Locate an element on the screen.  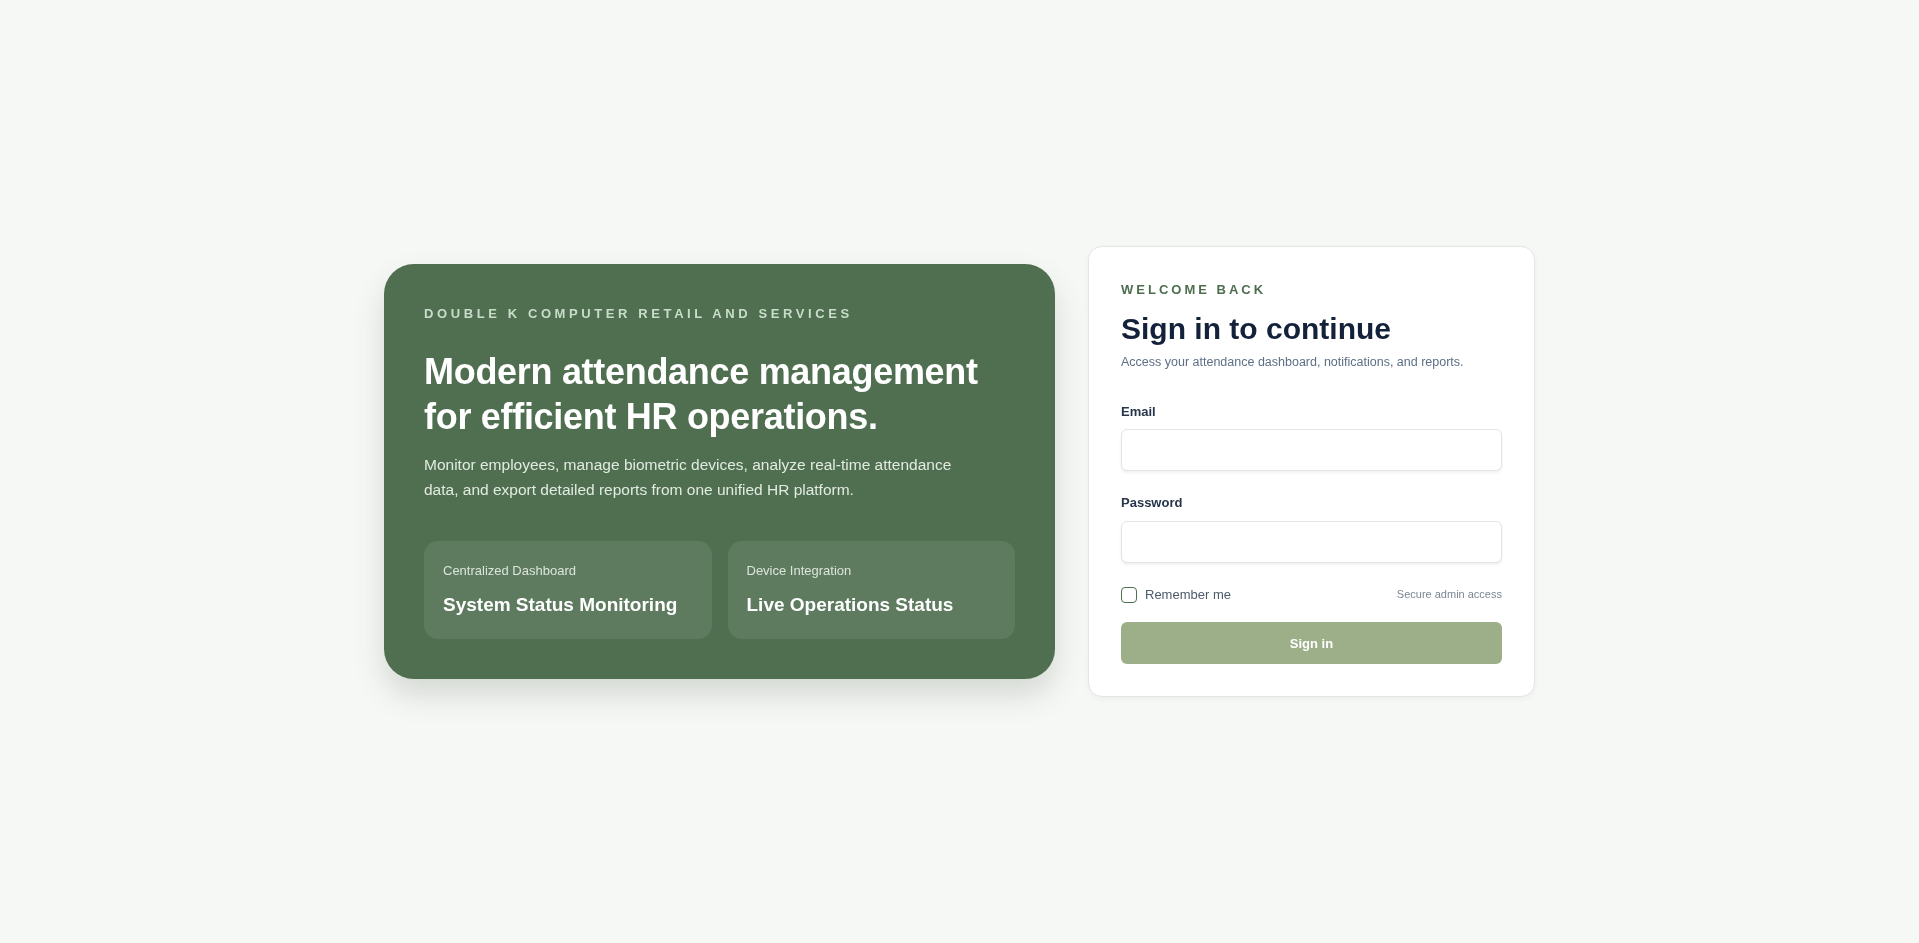
feature-title: Live Operations Status is located at coordinates (850, 604).